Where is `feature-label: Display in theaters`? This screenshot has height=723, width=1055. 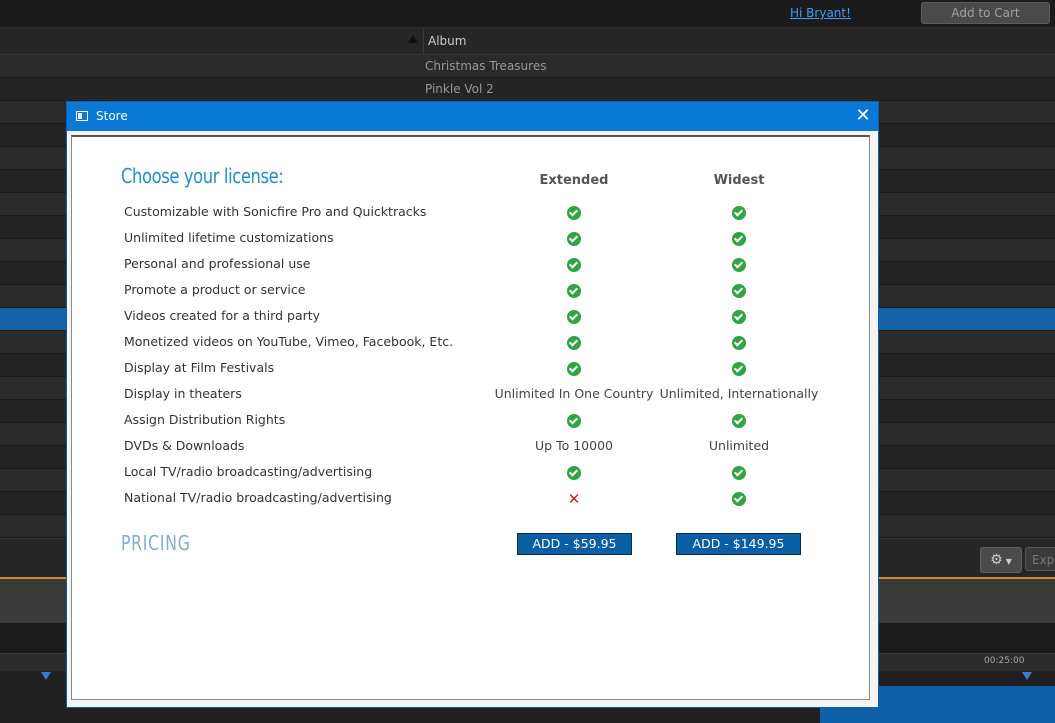 feature-label: Display in theaters is located at coordinates (183, 393).